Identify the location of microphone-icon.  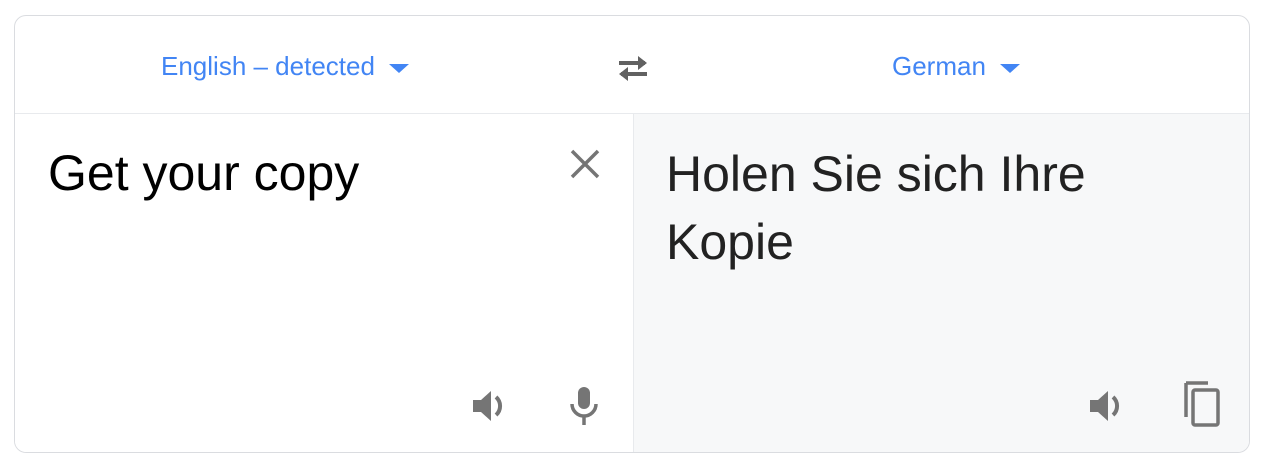
(584, 406).